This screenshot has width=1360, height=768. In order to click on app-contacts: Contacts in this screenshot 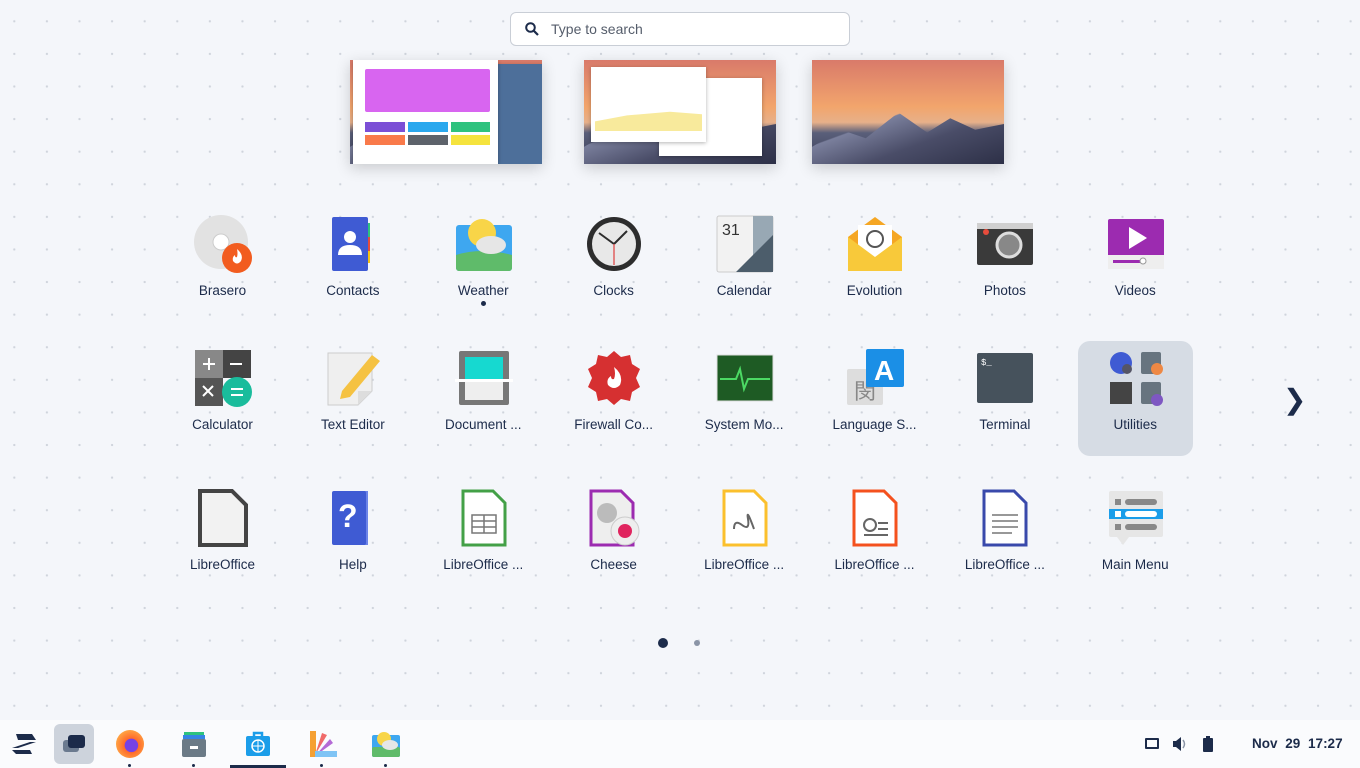, I will do `click(352, 264)`.